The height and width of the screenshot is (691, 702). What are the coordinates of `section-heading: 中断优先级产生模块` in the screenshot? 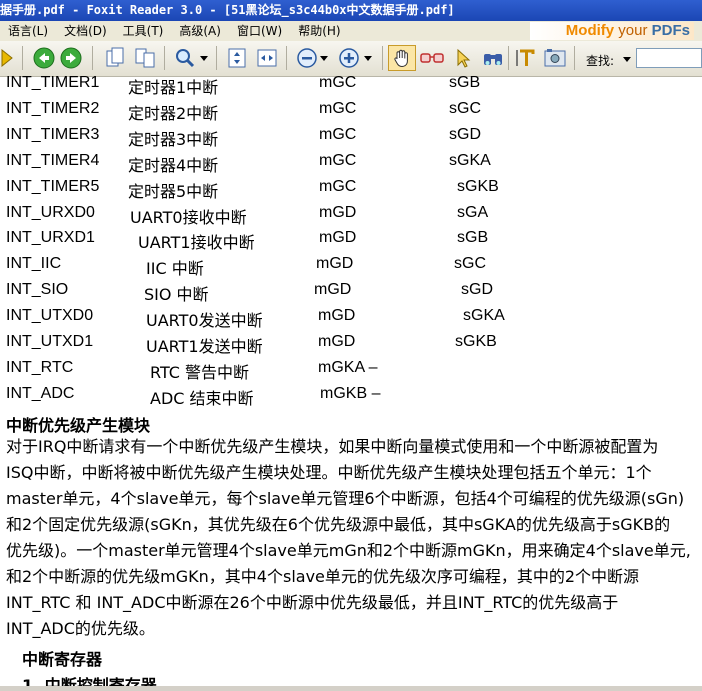 It's located at (78, 425).